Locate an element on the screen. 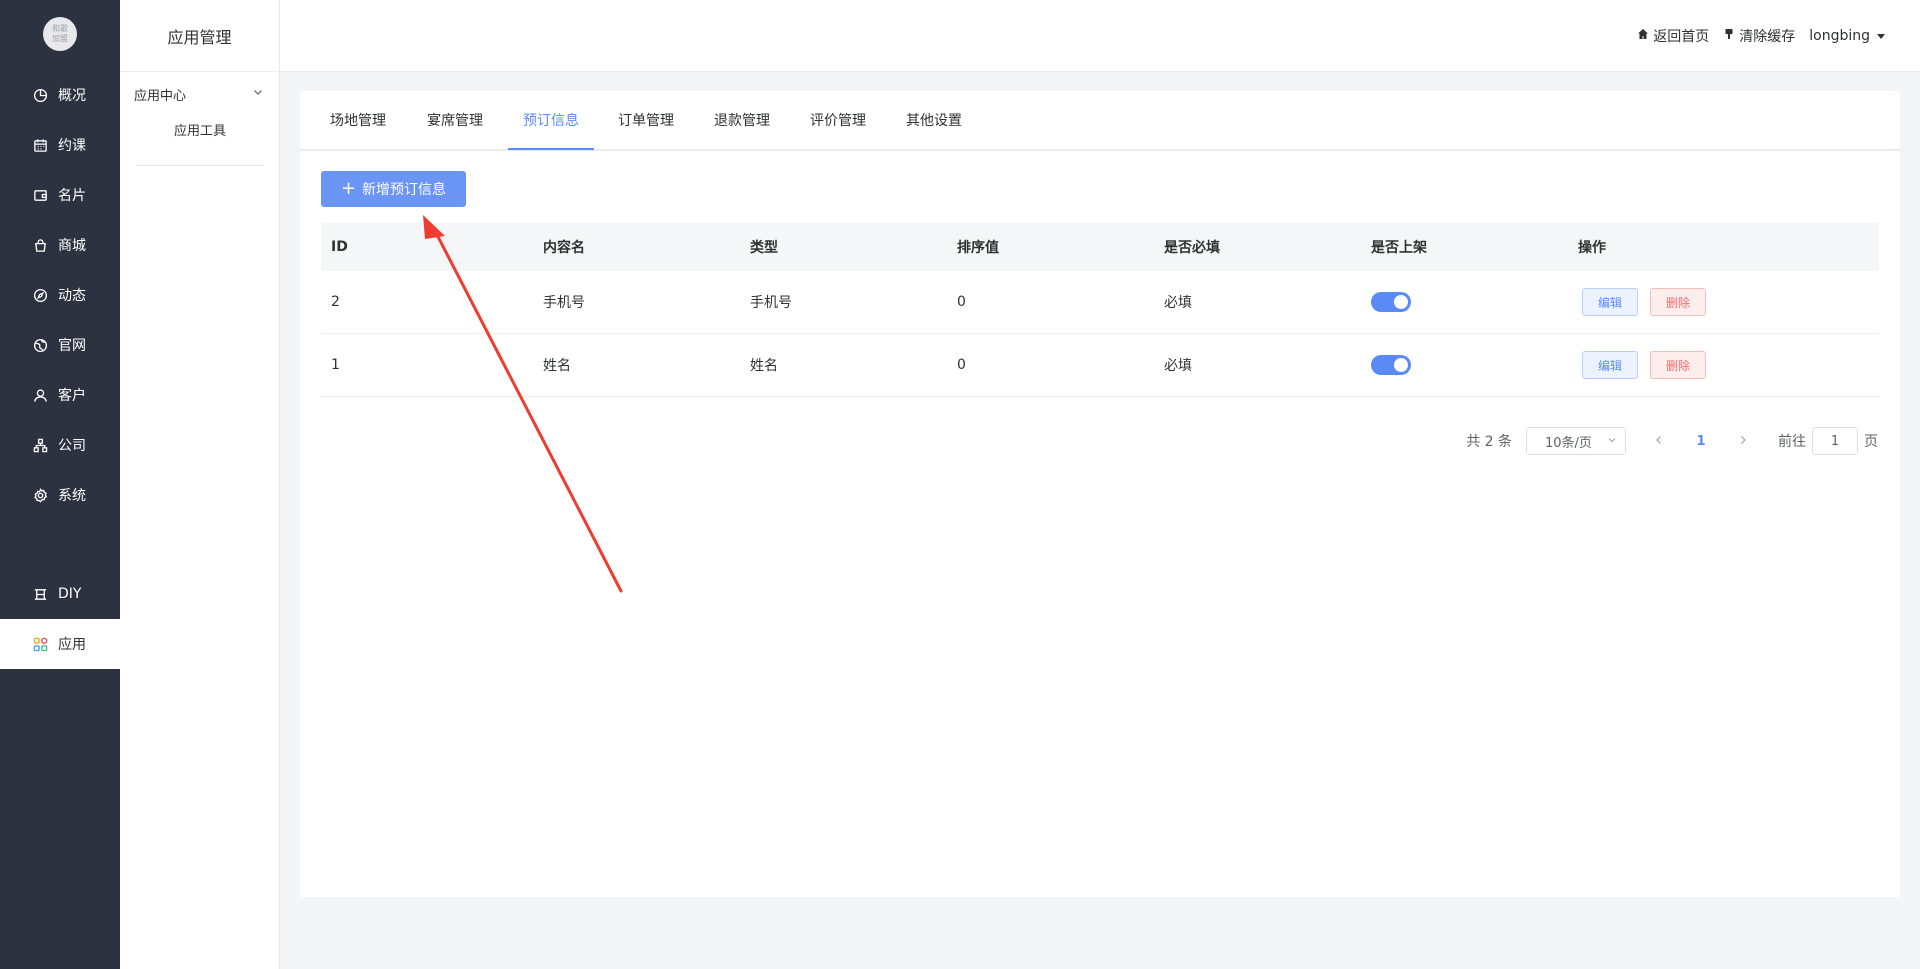 This screenshot has width=1920, height=969. sidebar-item-apps: 应用 is located at coordinates (60, 644).